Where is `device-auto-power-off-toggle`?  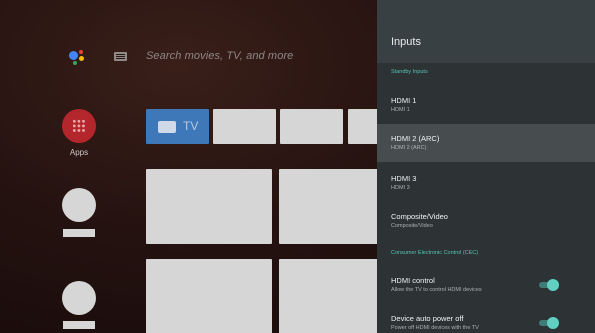
device-auto-power-off-toggle is located at coordinates (549, 323).